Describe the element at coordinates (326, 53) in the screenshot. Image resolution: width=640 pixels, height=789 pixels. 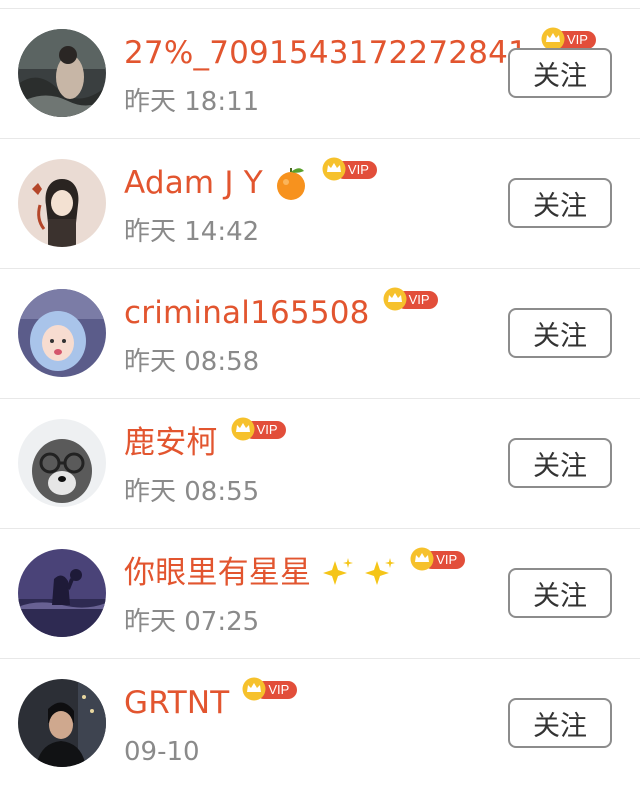
I see `username: 27%_7091543172272841` at that location.